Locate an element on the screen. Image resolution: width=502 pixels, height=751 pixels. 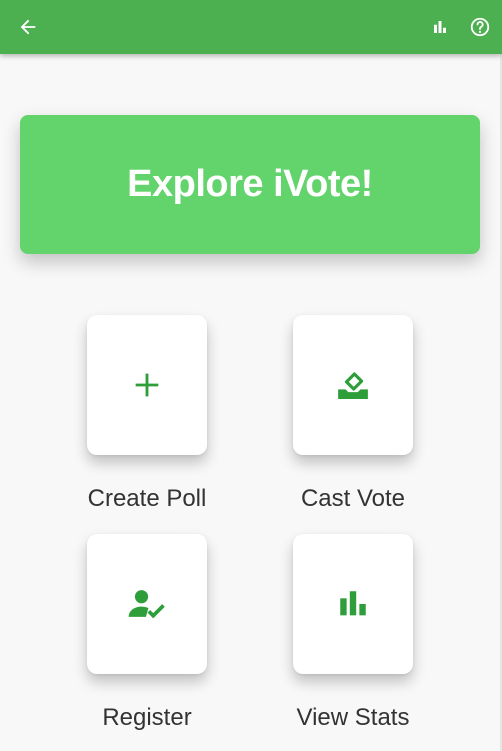
back-button is located at coordinates (28, 27).